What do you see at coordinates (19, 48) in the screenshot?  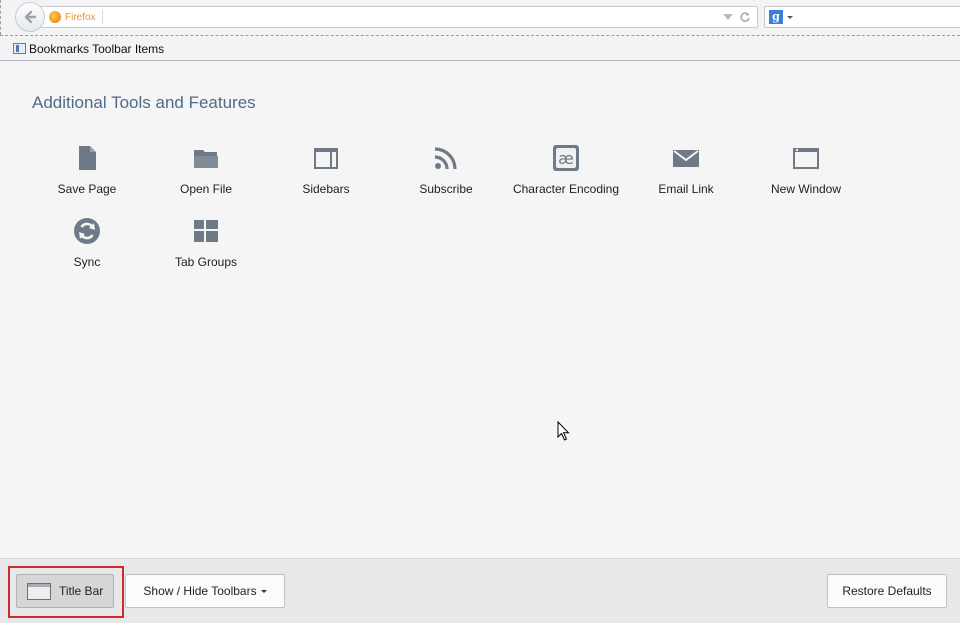 I see `bookmarks-toolbar-icon` at bounding box center [19, 48].